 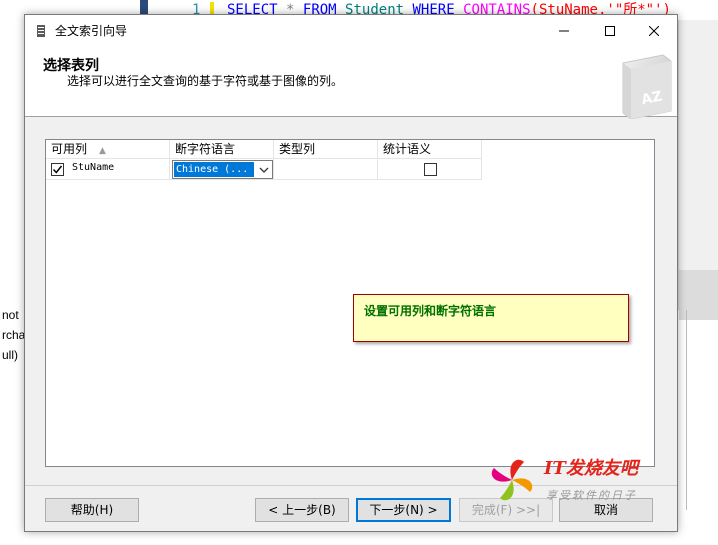 I want to click on column-header-available: 可用列 ▲, so click(x=108, y=149).